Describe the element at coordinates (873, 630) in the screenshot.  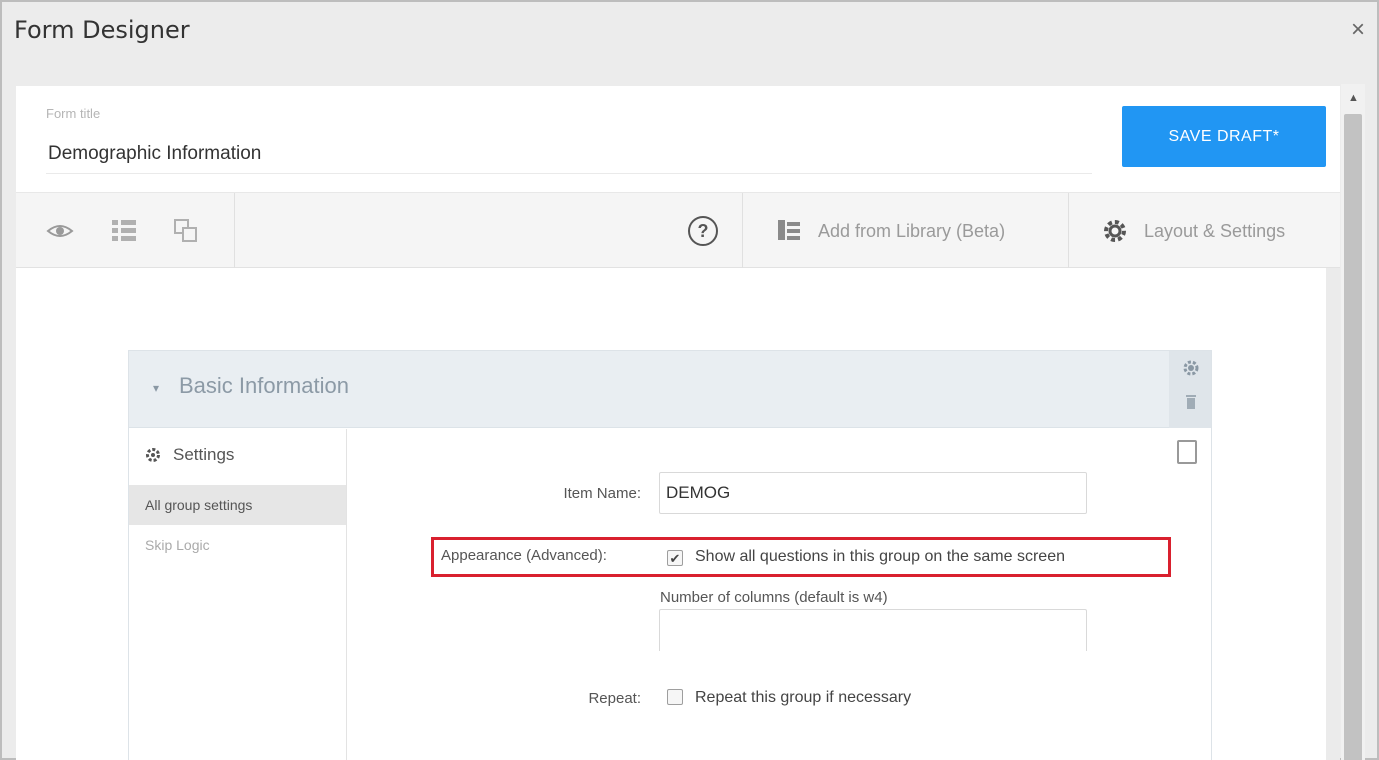
I see `columns-input` at that location.